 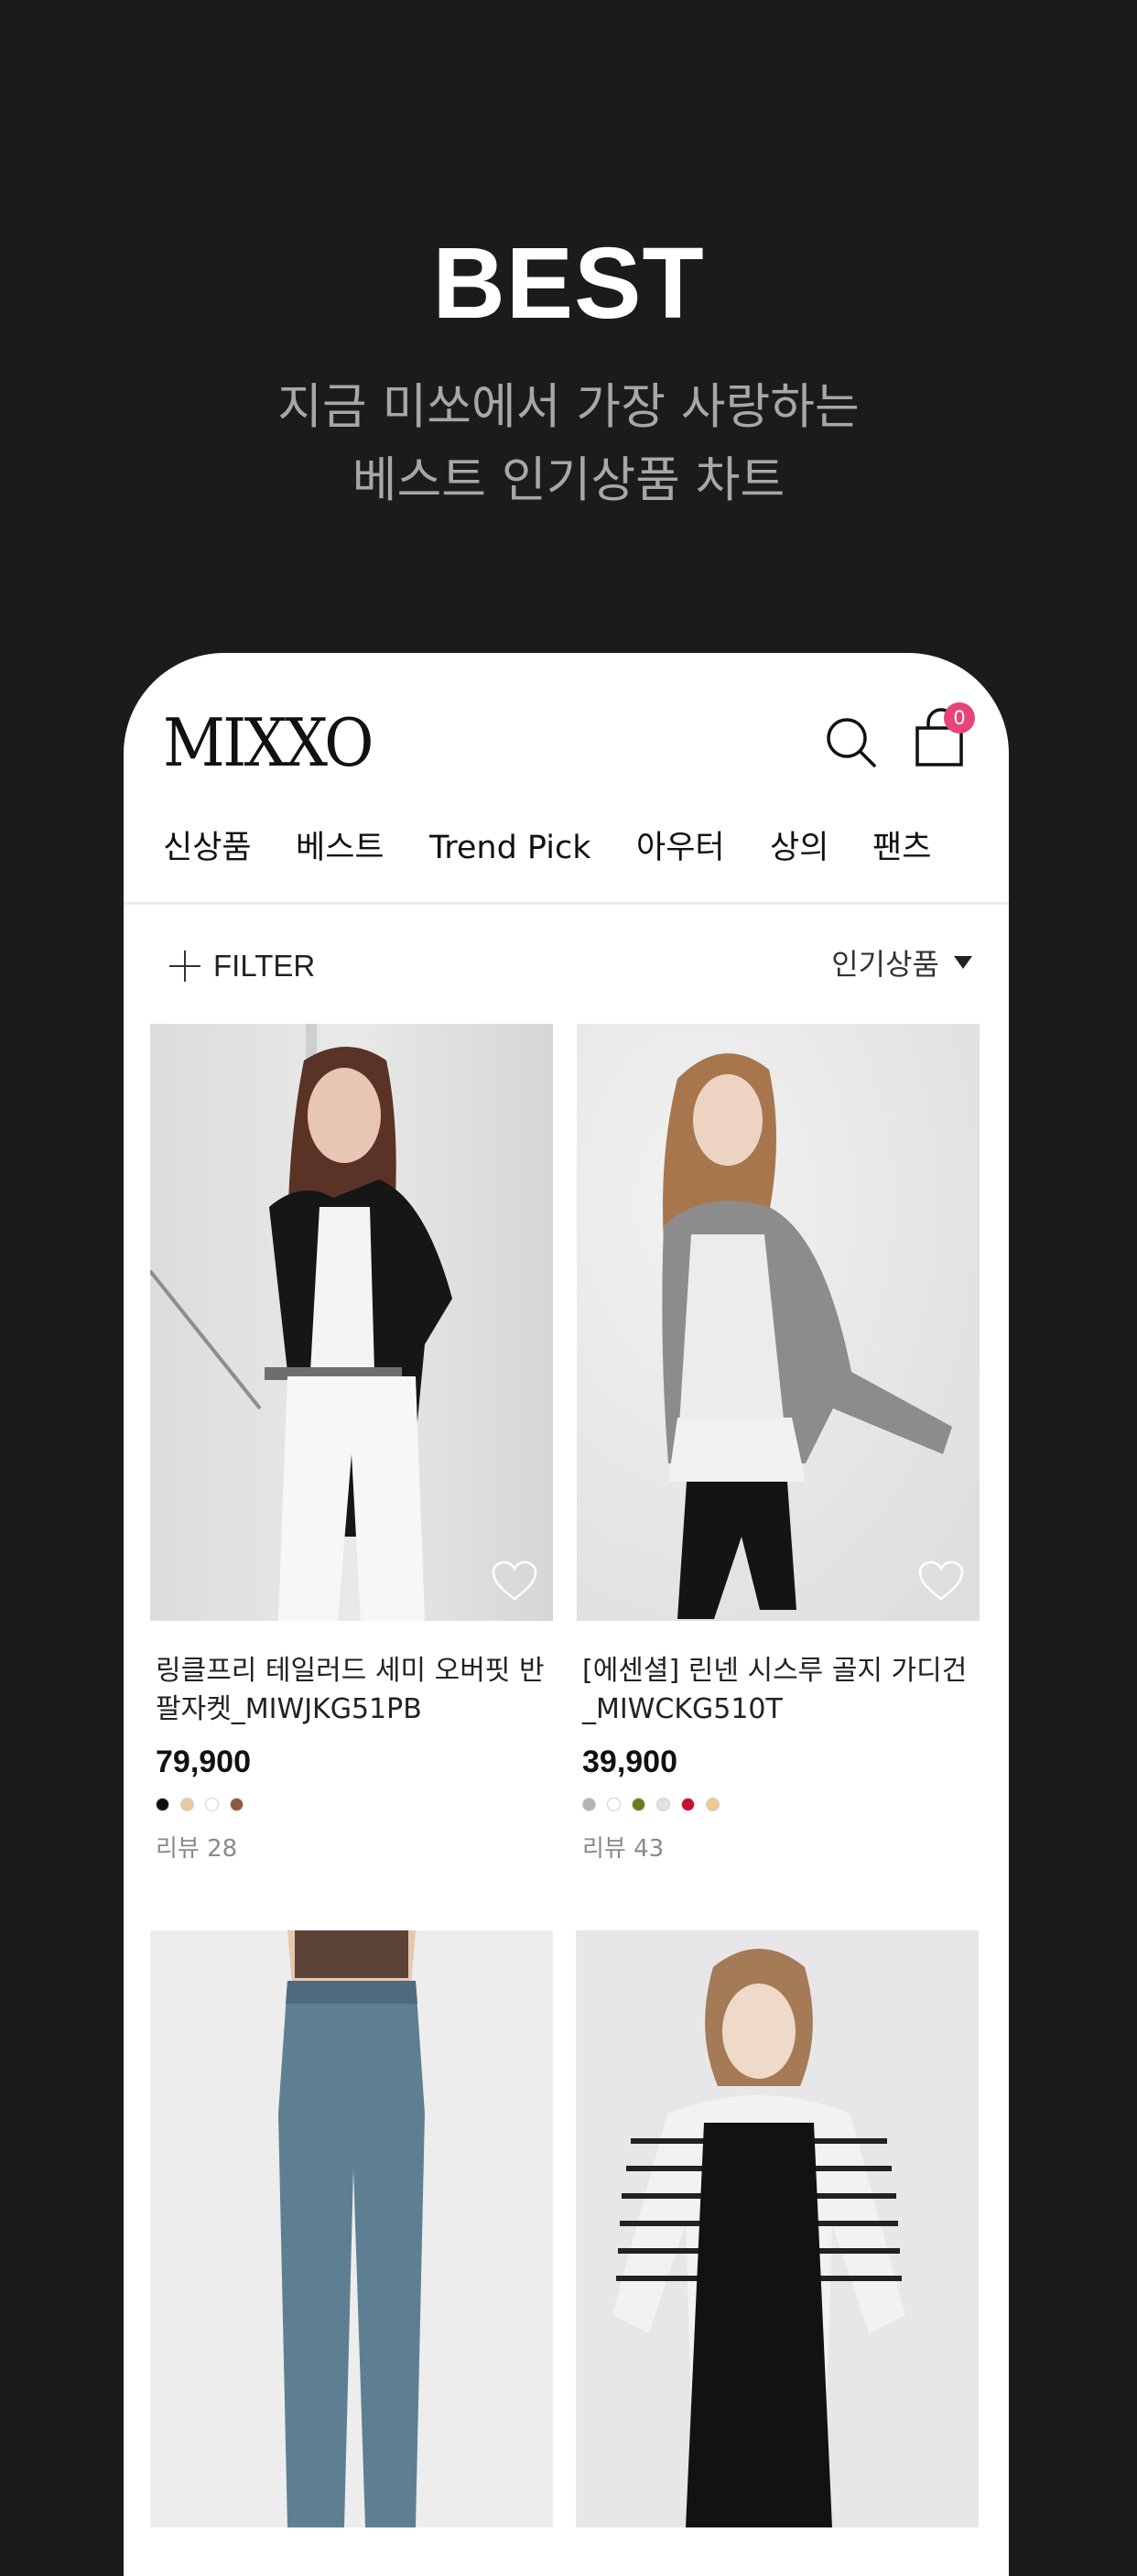 What do you see at coordinates (340, 848) in the screenshot?
I see `nav-item-best: 베스트` at bounding box center [340, 848].